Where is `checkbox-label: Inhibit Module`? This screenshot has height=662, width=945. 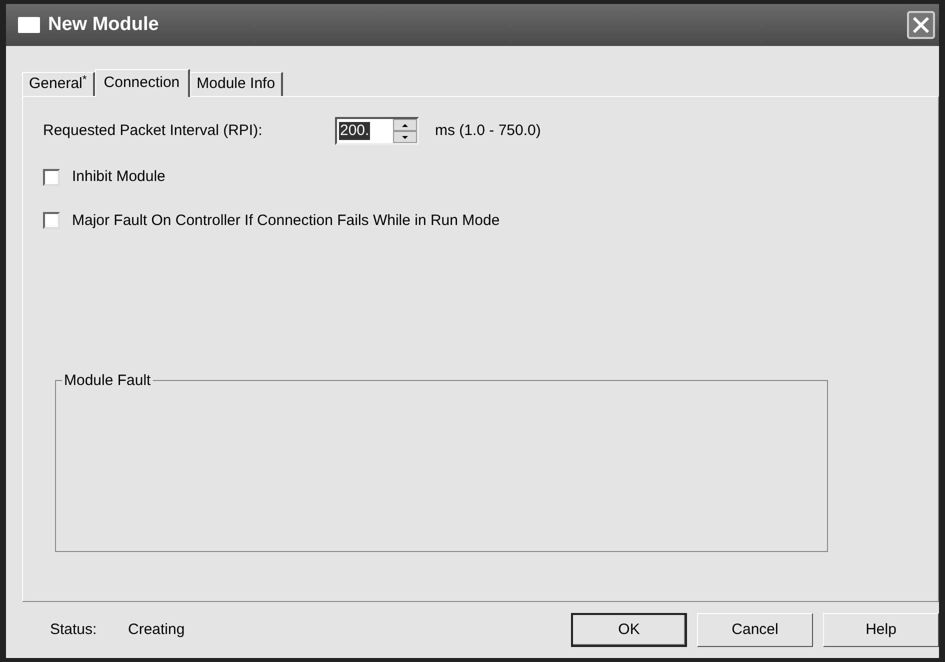
checkbox-label: Inhibit Module is located at coordinates (119, 177).